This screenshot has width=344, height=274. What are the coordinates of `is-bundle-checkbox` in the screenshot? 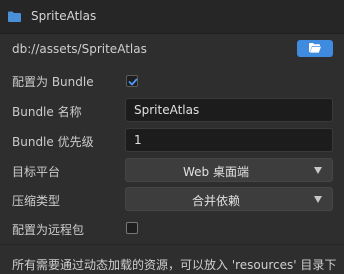 It's located at (132, 81).